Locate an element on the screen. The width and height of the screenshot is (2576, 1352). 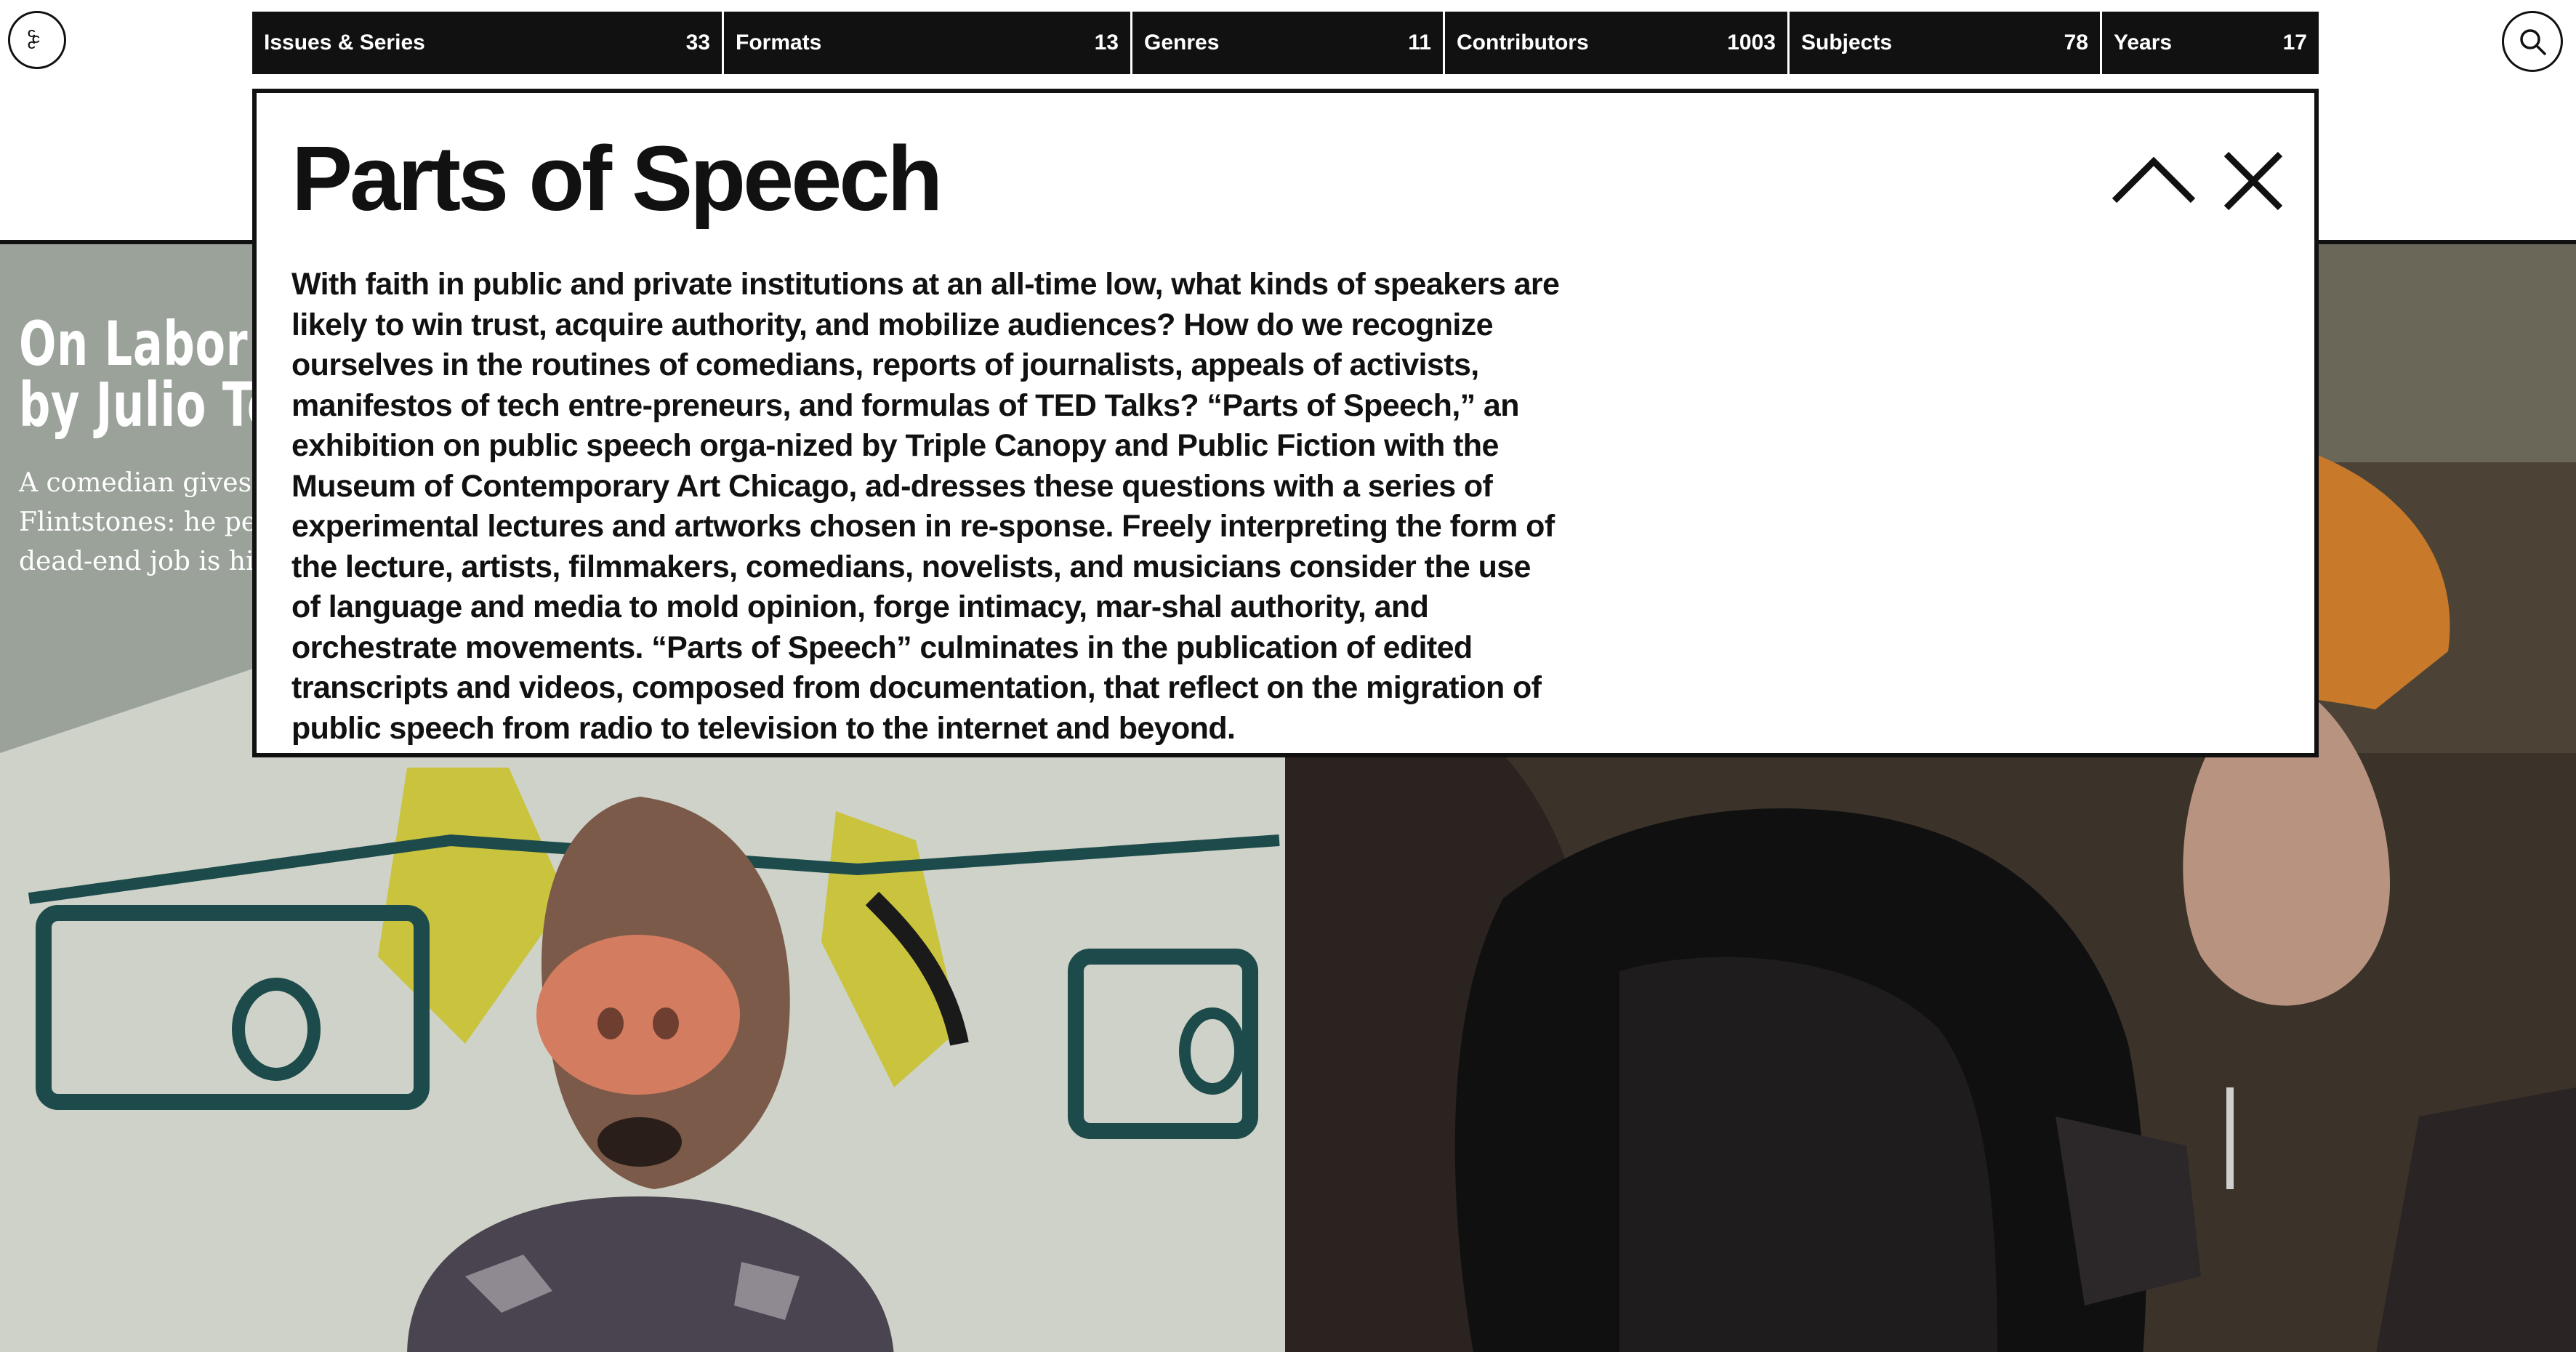
collapse-button is located at coordinates (2153, 178).